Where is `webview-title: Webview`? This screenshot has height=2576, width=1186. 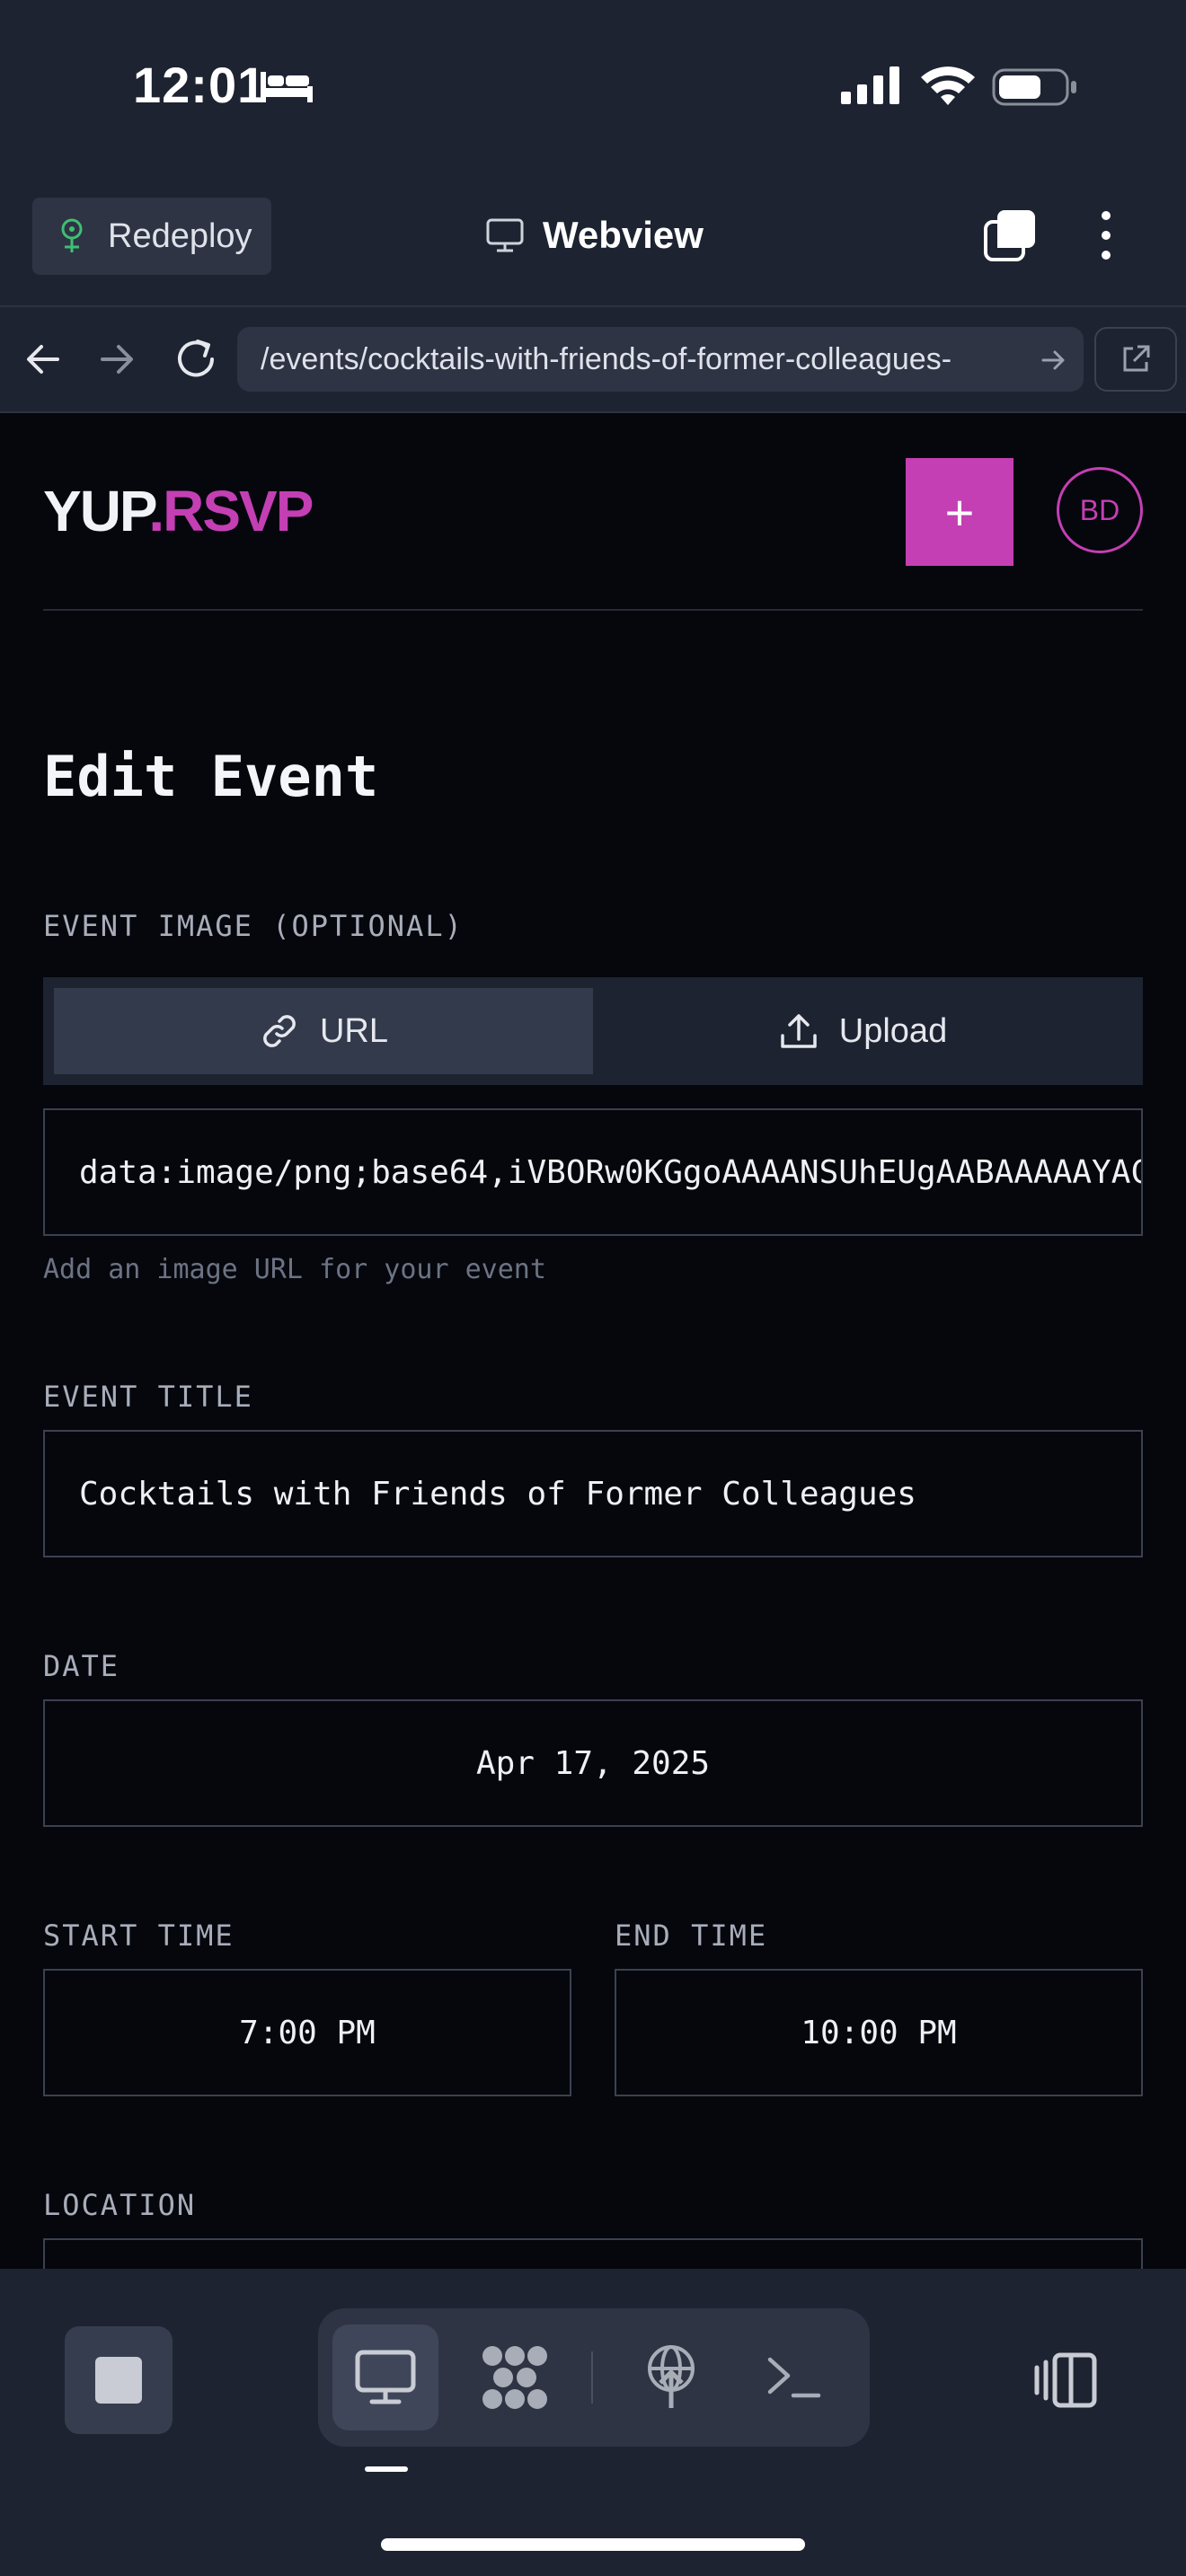
webview-title: Webview is located at coordinates (594, 235).